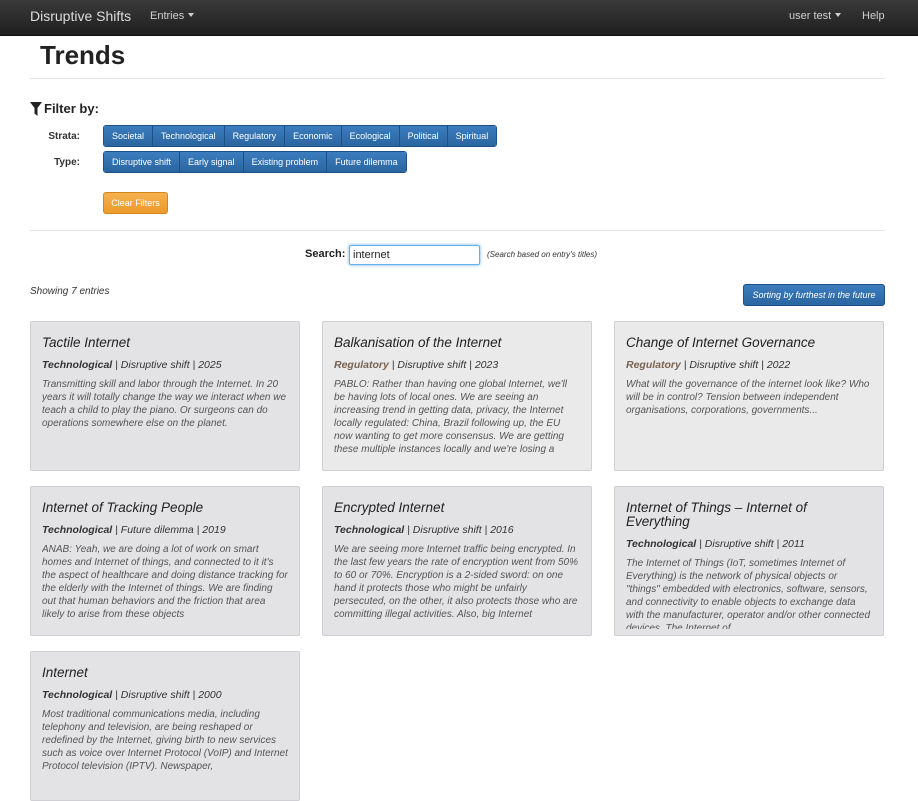  I want to click on entry-meta: Technological | Disruptive shift | 2011, so click(715, 544).